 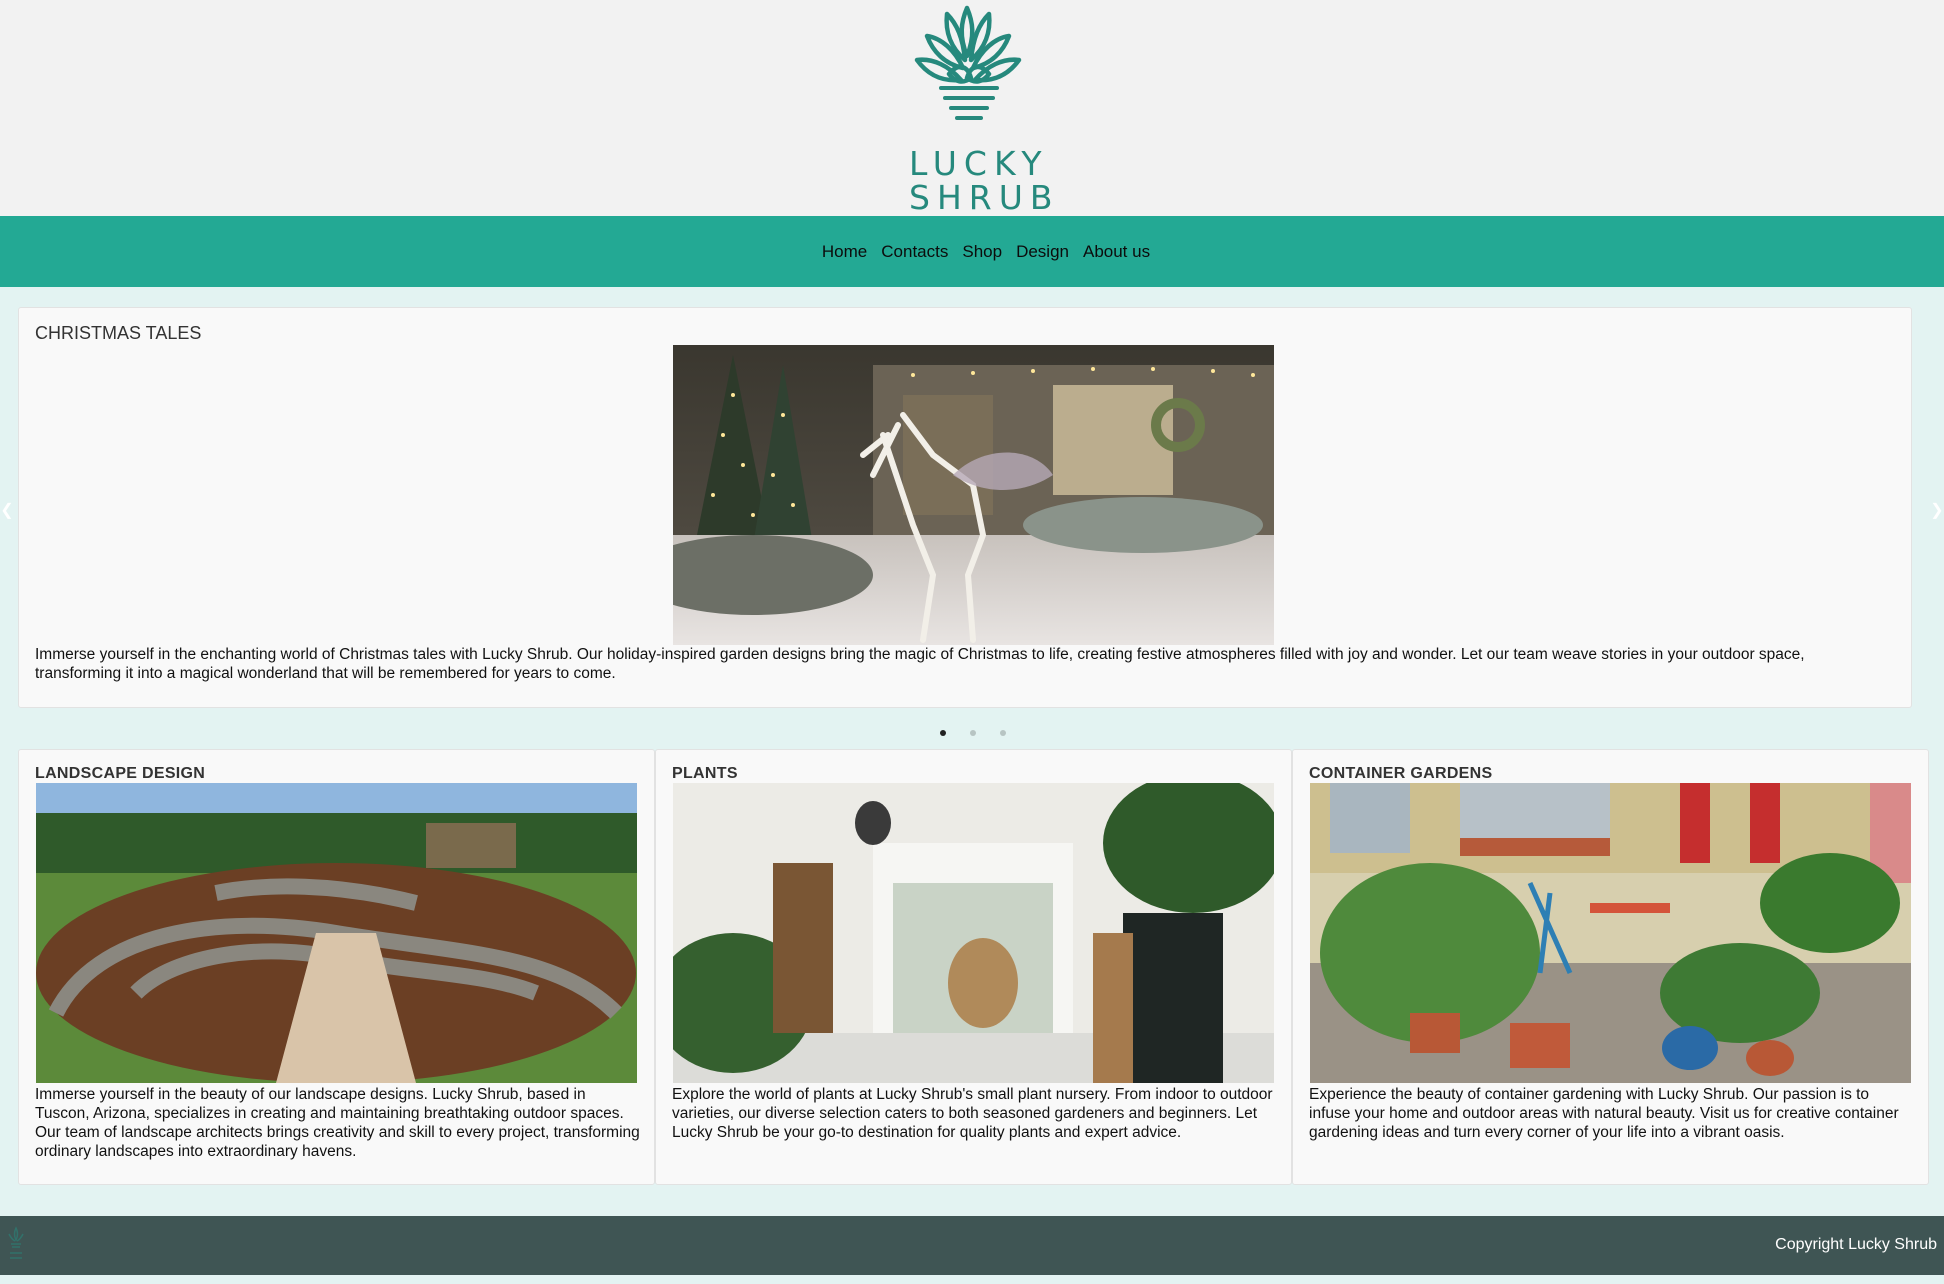 What do you see at coordinates (982, 252) in the screenshot?
I see `nav-link-shop: Shop` at bounding box center [982, 252].